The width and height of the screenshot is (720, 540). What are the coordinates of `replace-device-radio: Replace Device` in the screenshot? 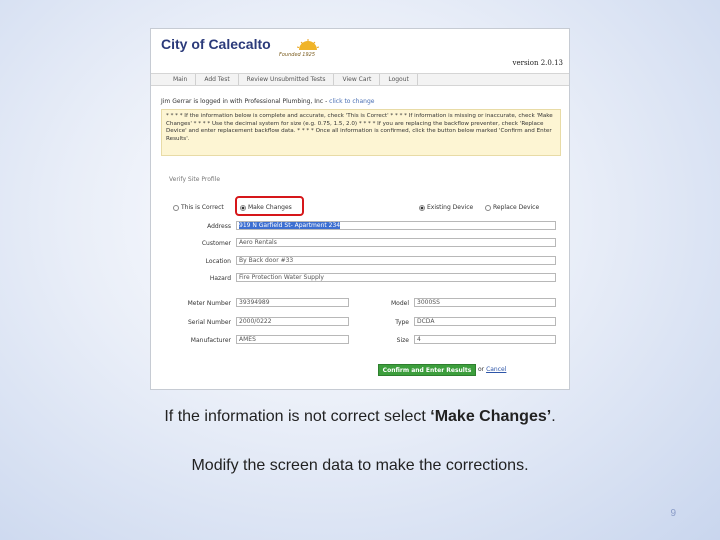 It's located at (512, 207).